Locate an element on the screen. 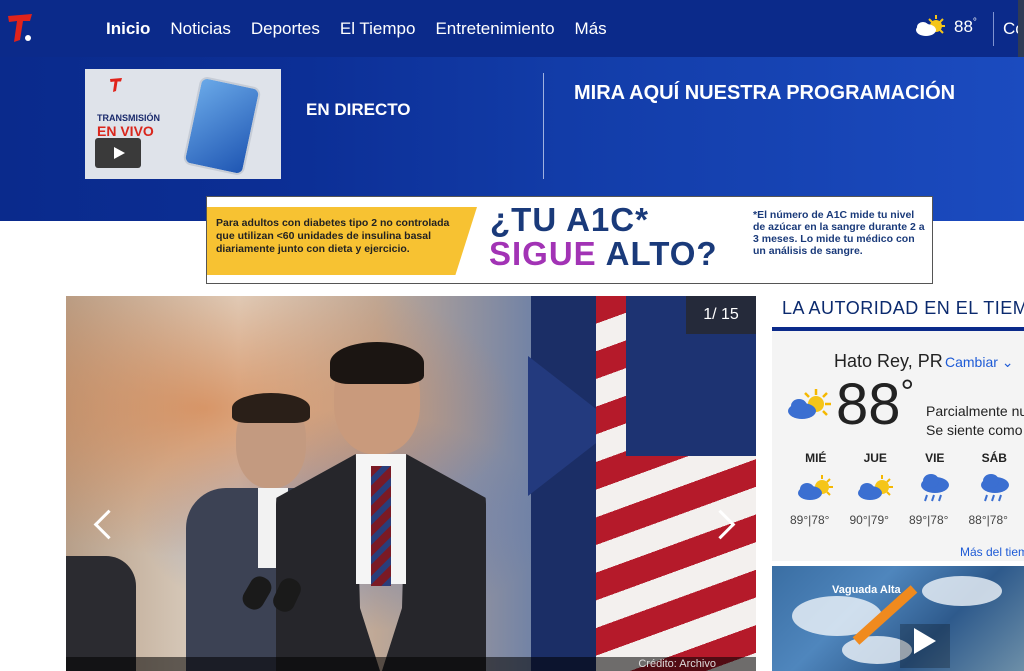  map-label: Vaguada Alta is located at coordinates (866, 590).